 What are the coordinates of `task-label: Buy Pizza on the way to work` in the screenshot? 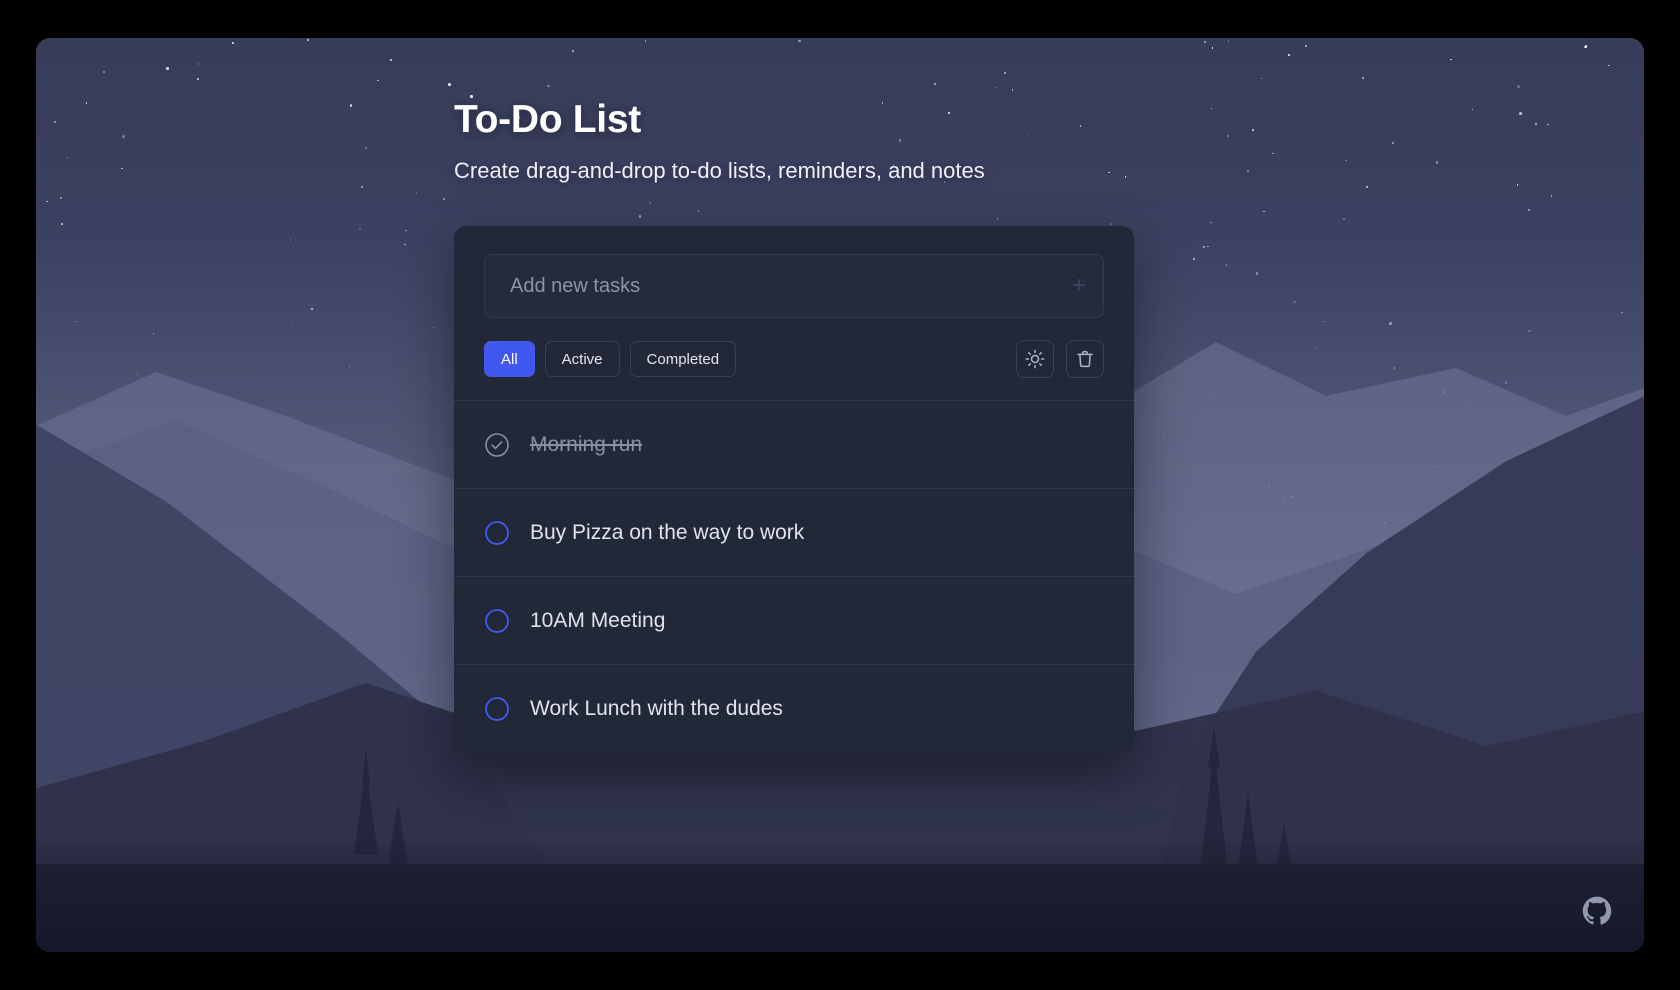 It's located at (667, 532).